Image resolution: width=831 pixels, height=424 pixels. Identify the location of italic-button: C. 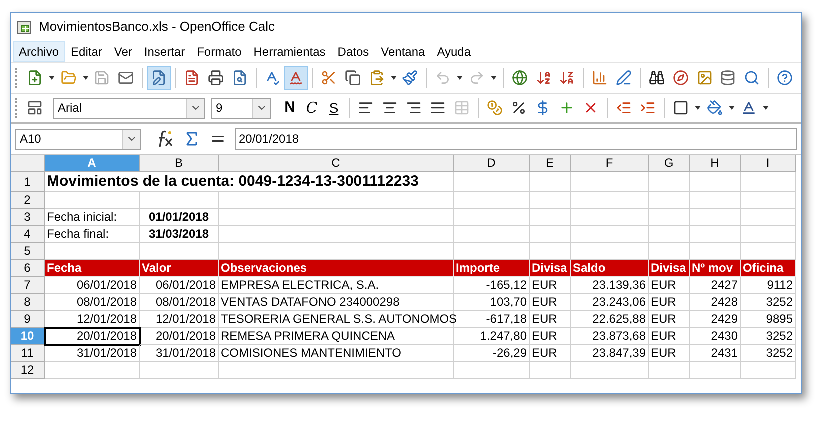
(312, 108).